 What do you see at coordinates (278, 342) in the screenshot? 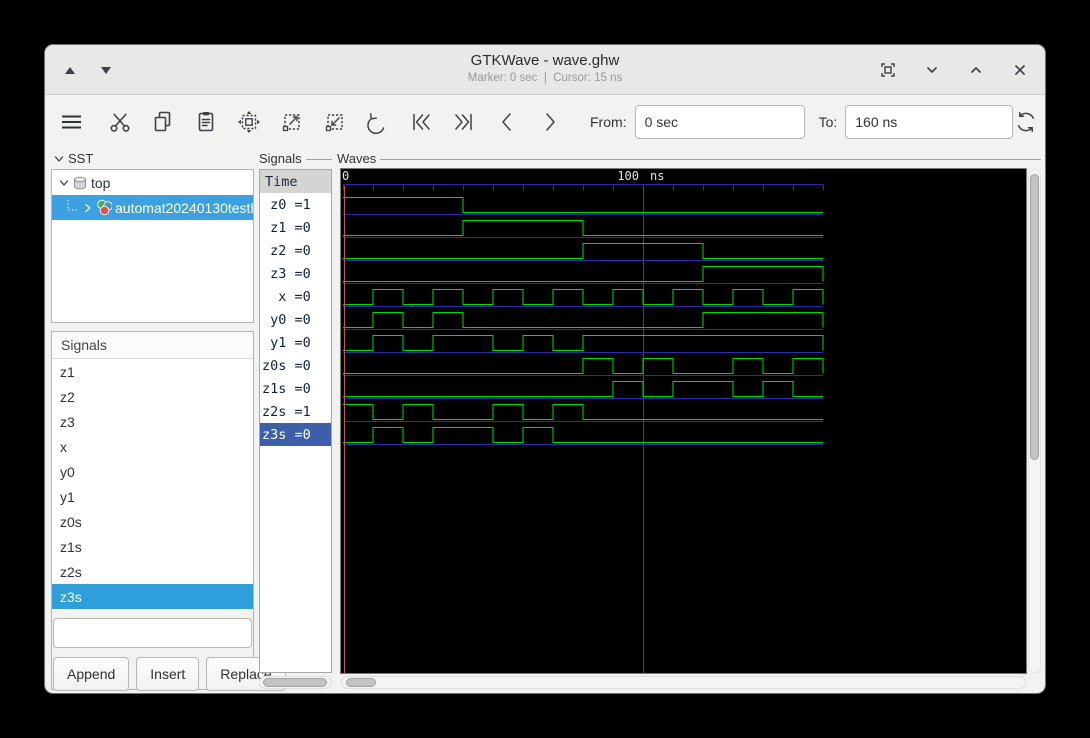
I see `signal-name: y1` at bounding box center [278, 342].